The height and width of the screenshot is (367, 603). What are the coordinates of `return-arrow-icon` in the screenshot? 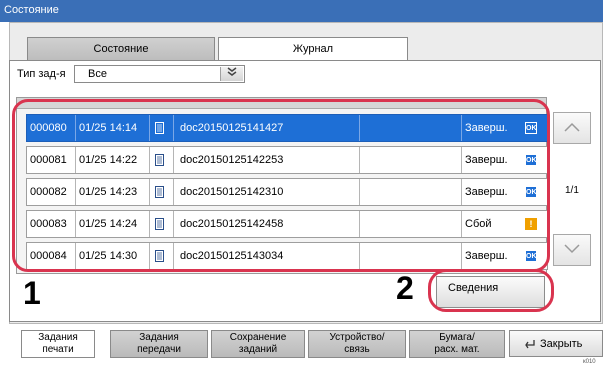 It's located at (530, 345).